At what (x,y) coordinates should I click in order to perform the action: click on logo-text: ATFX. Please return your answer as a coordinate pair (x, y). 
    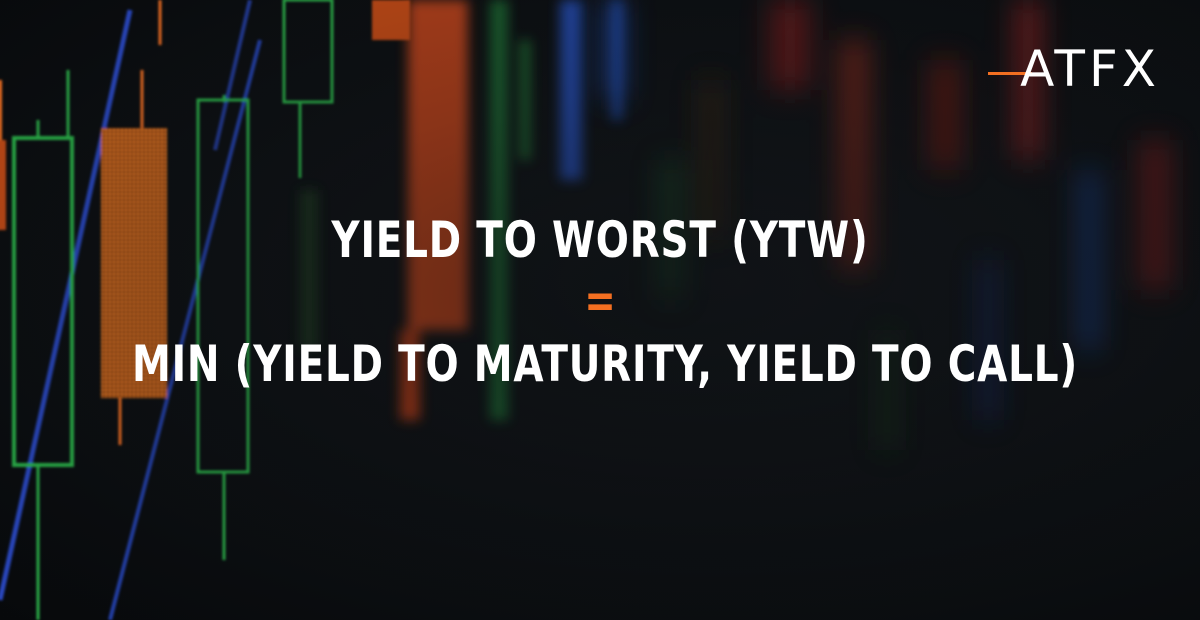
    Looking at the image, I should click on (1090, 69).